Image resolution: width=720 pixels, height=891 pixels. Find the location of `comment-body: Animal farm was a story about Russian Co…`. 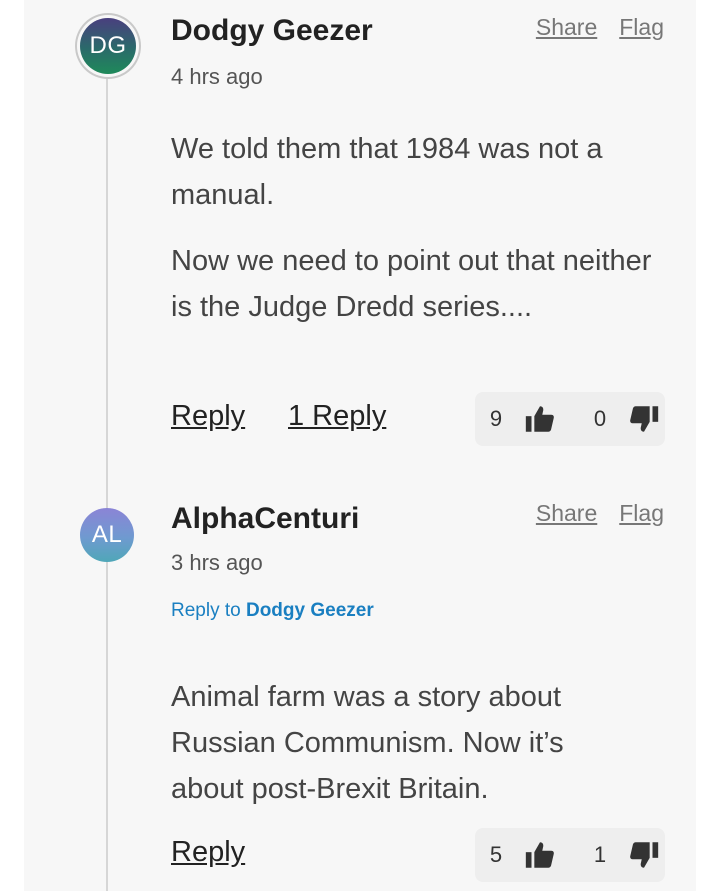

comment-body: Animal farm was a story about Russian Co… is located at coordinates (406, 753).